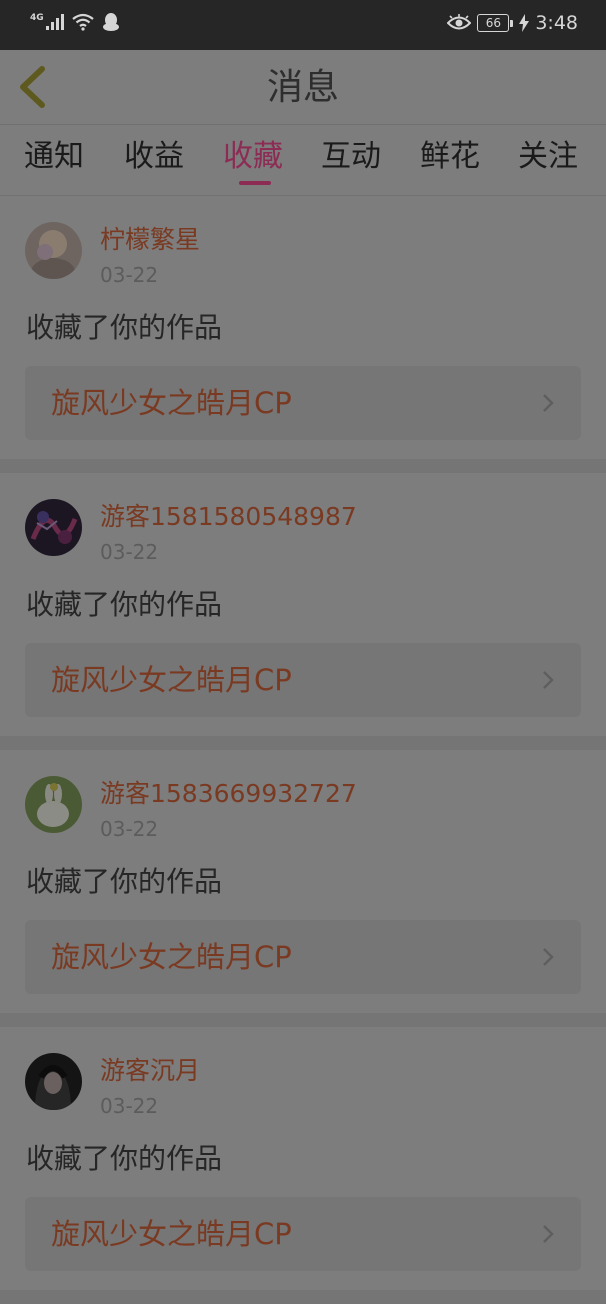 This screenshot has height=1304, width=606. What do you see at coordinates (351, 157) in the screenshot?
I see `tab-interactions: 互动` at bounding box center [351, 157].